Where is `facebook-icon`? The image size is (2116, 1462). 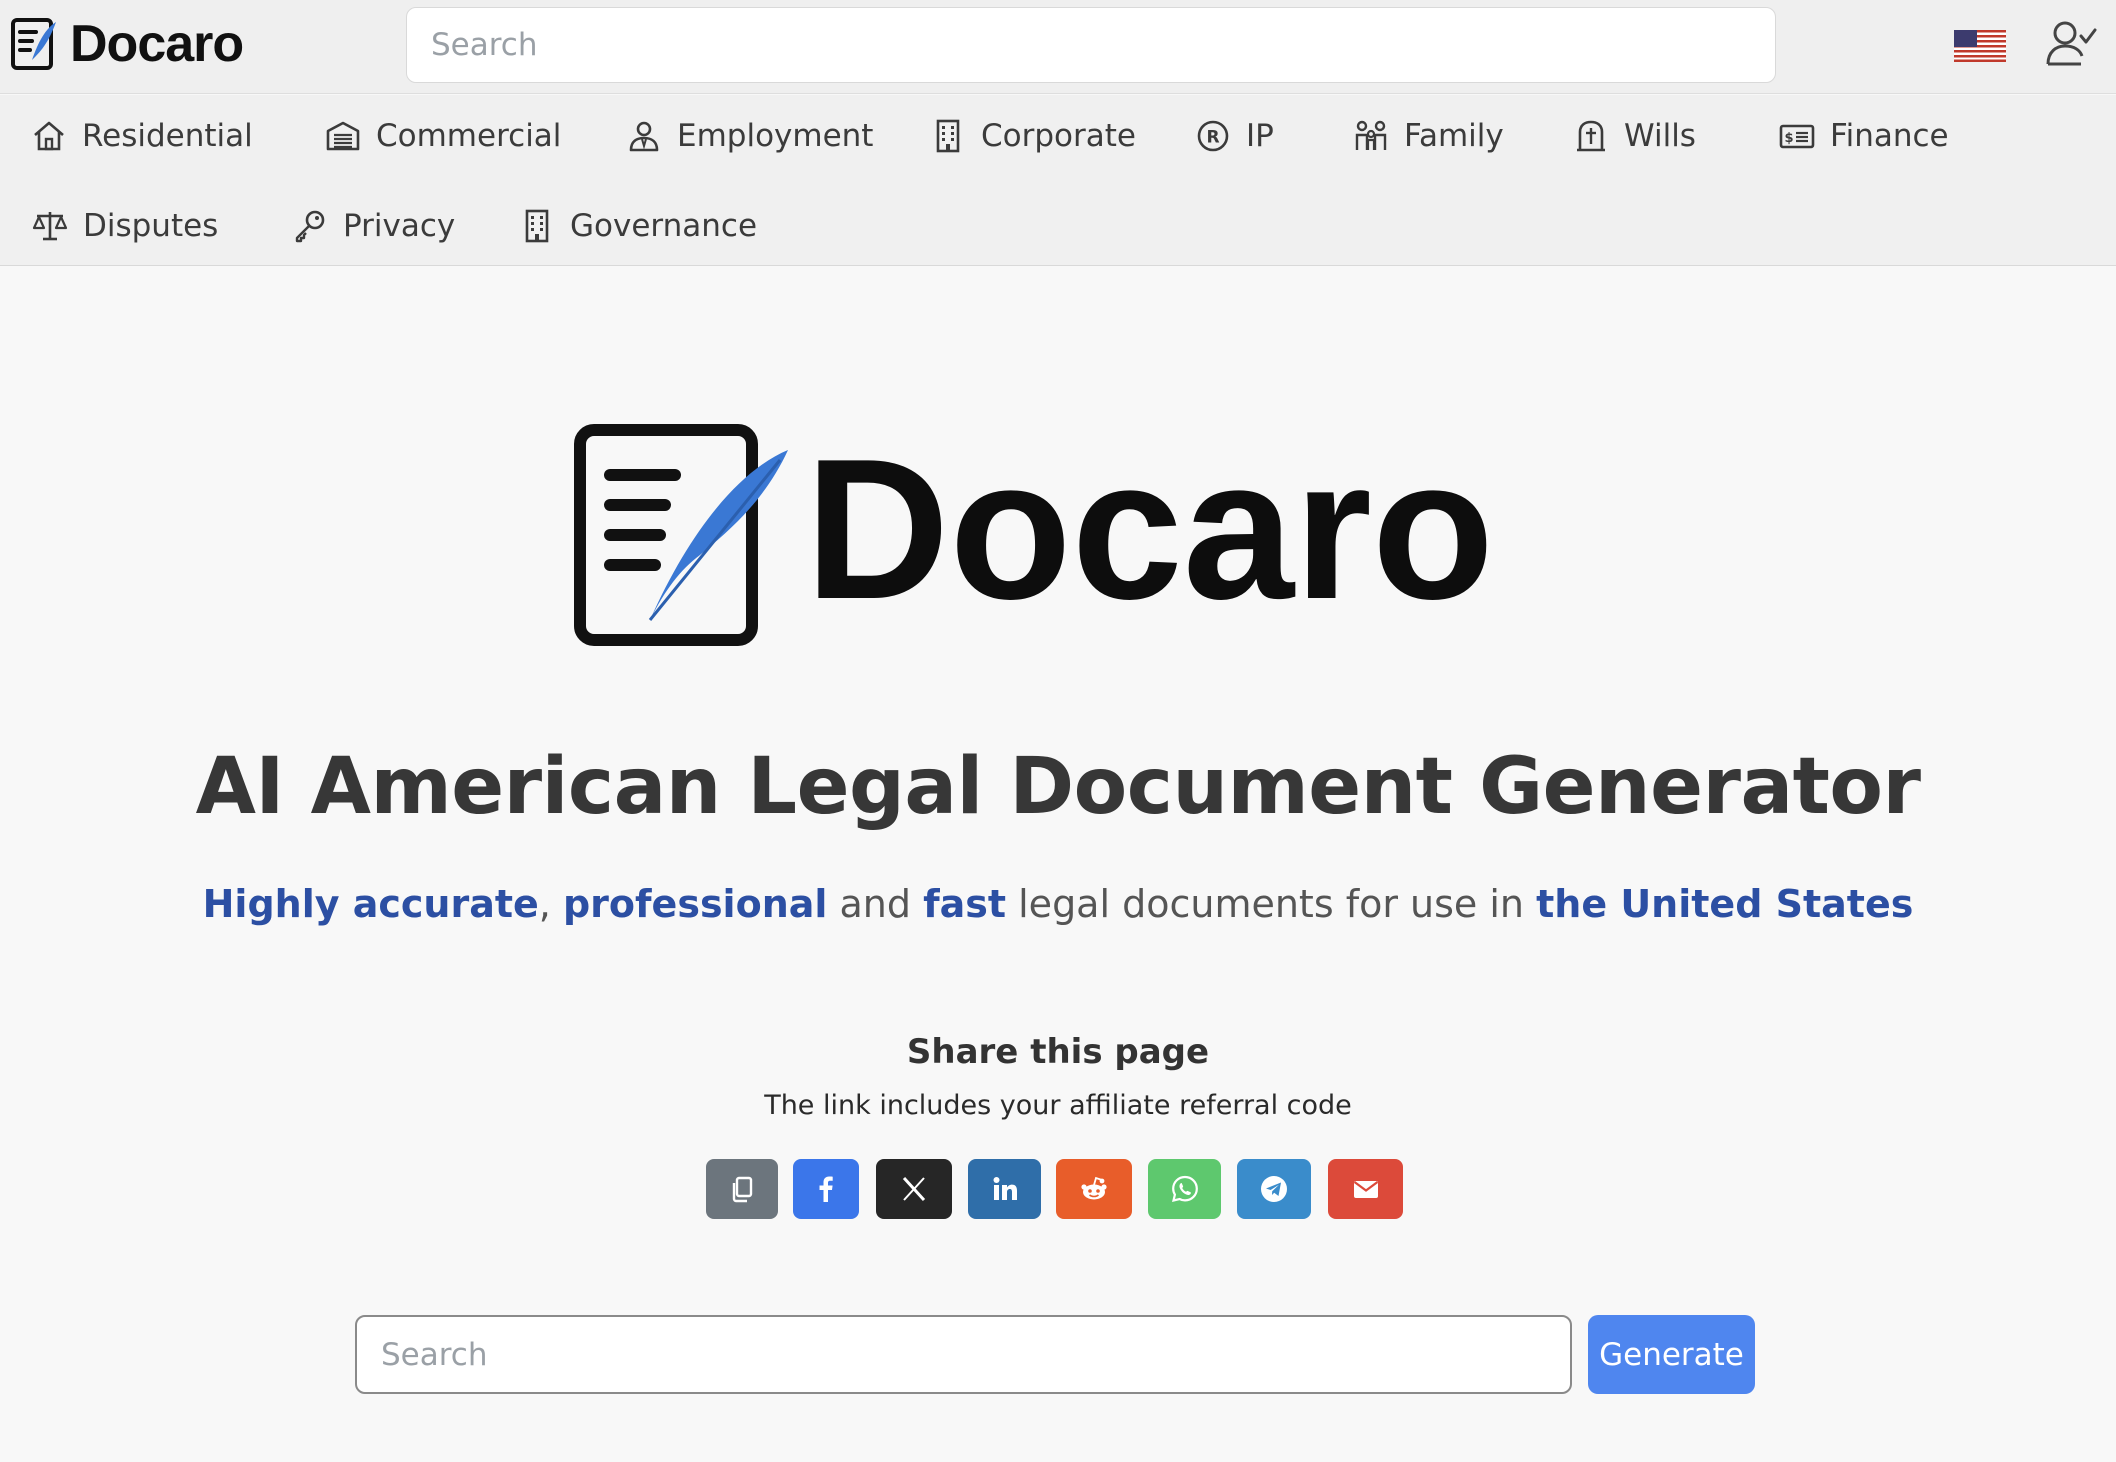 facebook-icon is located at coordinates (826, 1189).